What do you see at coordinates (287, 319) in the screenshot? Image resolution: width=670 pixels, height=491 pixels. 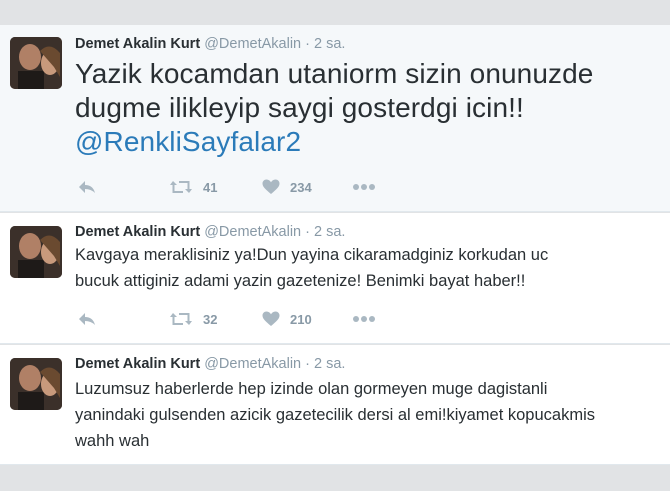 I see `like-button: 210` at bounding box center [287, 319].